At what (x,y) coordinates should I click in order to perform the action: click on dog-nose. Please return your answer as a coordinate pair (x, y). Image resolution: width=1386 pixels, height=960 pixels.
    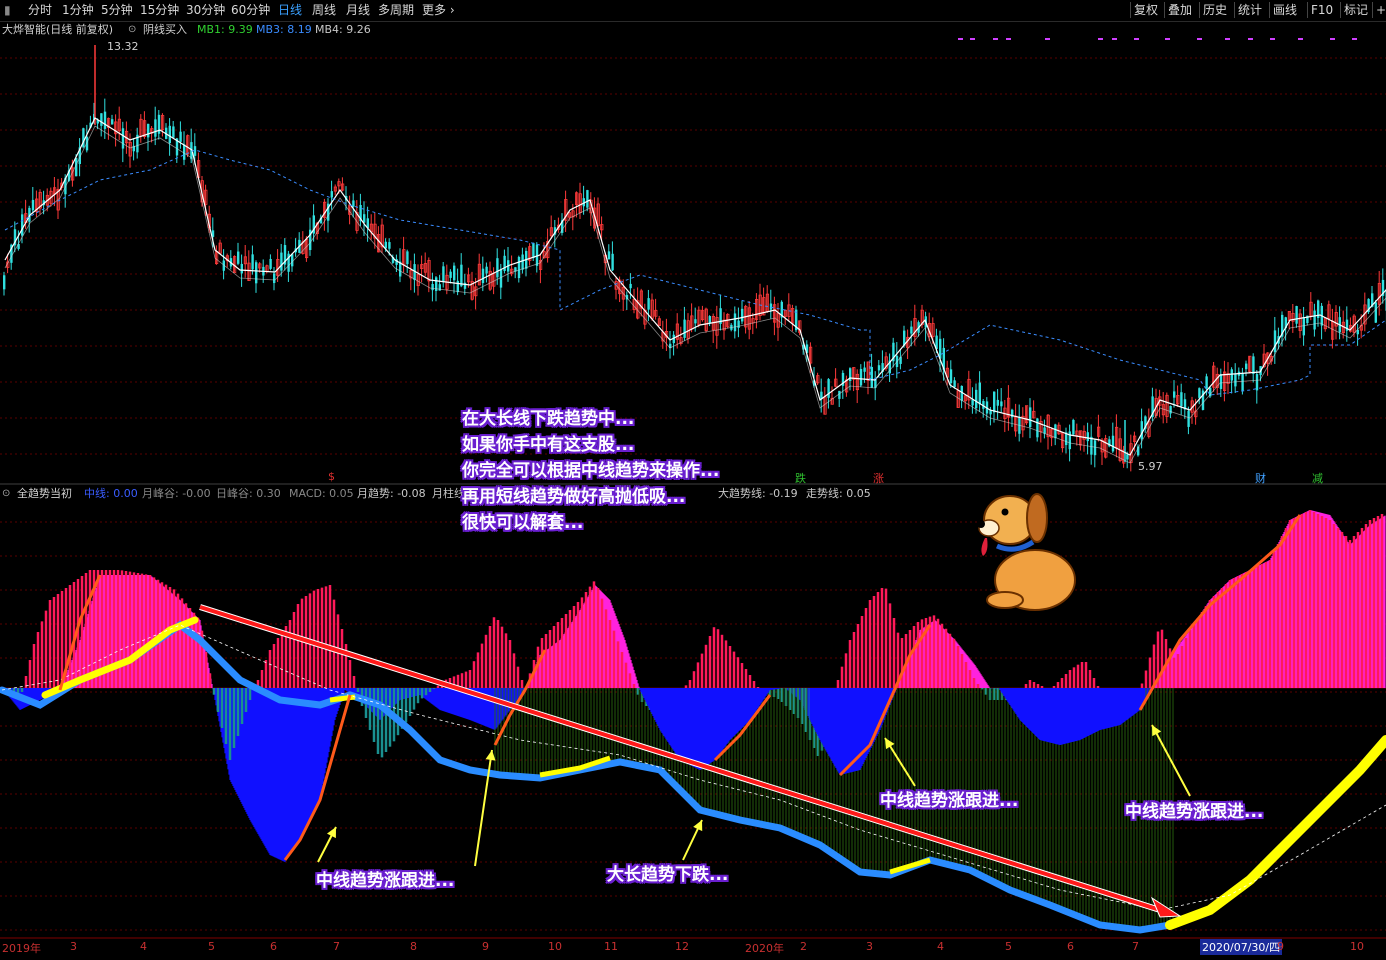
    Looking at the image, I should click on (981, 524).